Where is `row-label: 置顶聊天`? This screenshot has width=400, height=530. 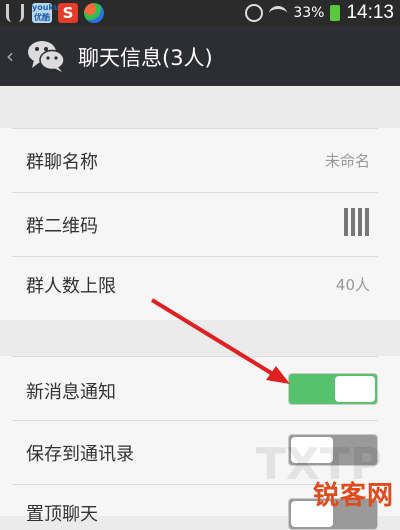
row-label: 置顶聊天 is located at coordinates (62, 514).